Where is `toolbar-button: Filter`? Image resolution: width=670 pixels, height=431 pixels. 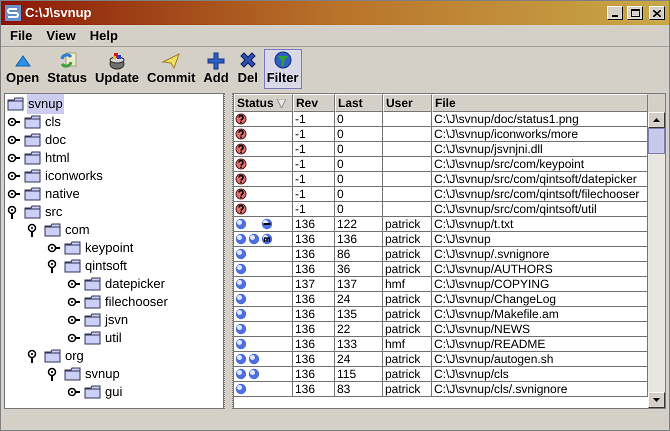 toolbar-button: Filter is located at coordinates (283, 69).